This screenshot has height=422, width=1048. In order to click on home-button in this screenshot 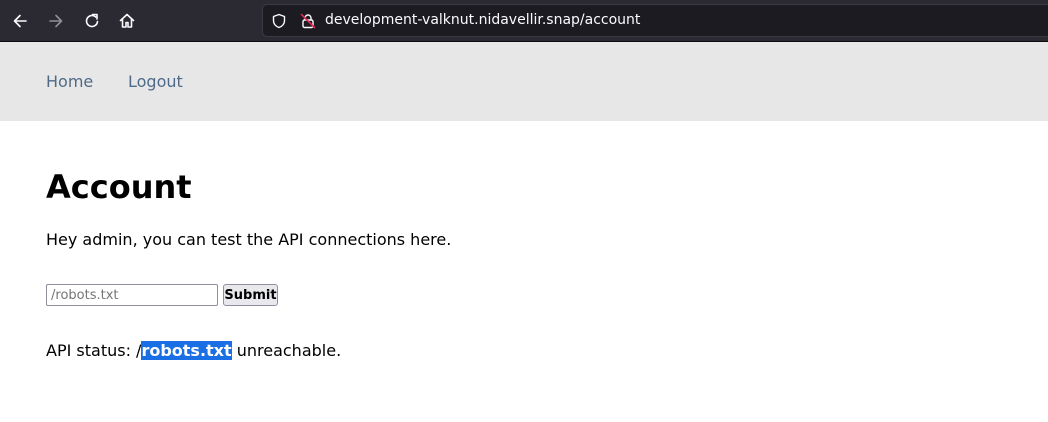, I will do `click(127, 21)`.